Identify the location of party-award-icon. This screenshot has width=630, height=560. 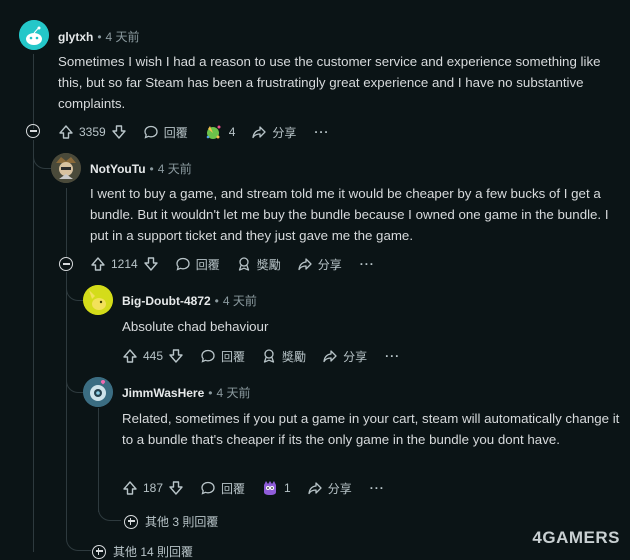
(213, 132).